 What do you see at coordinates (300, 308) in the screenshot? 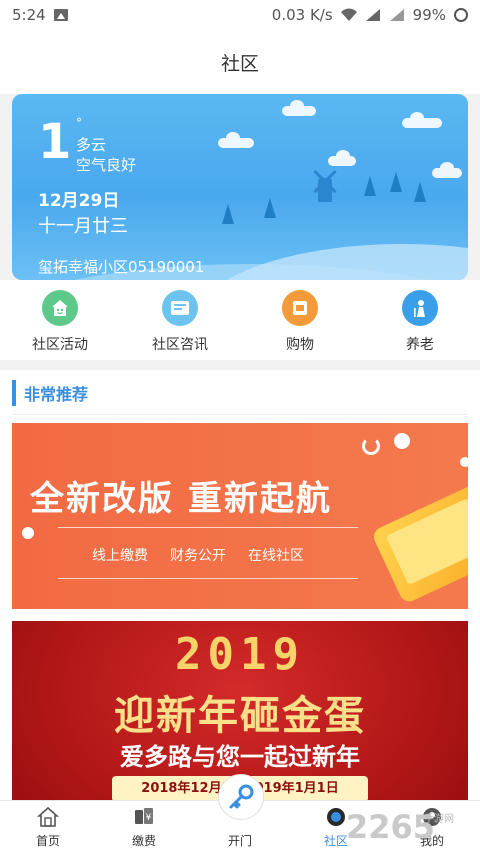
I see `shopping-icon` at bounding box center [300, 308].